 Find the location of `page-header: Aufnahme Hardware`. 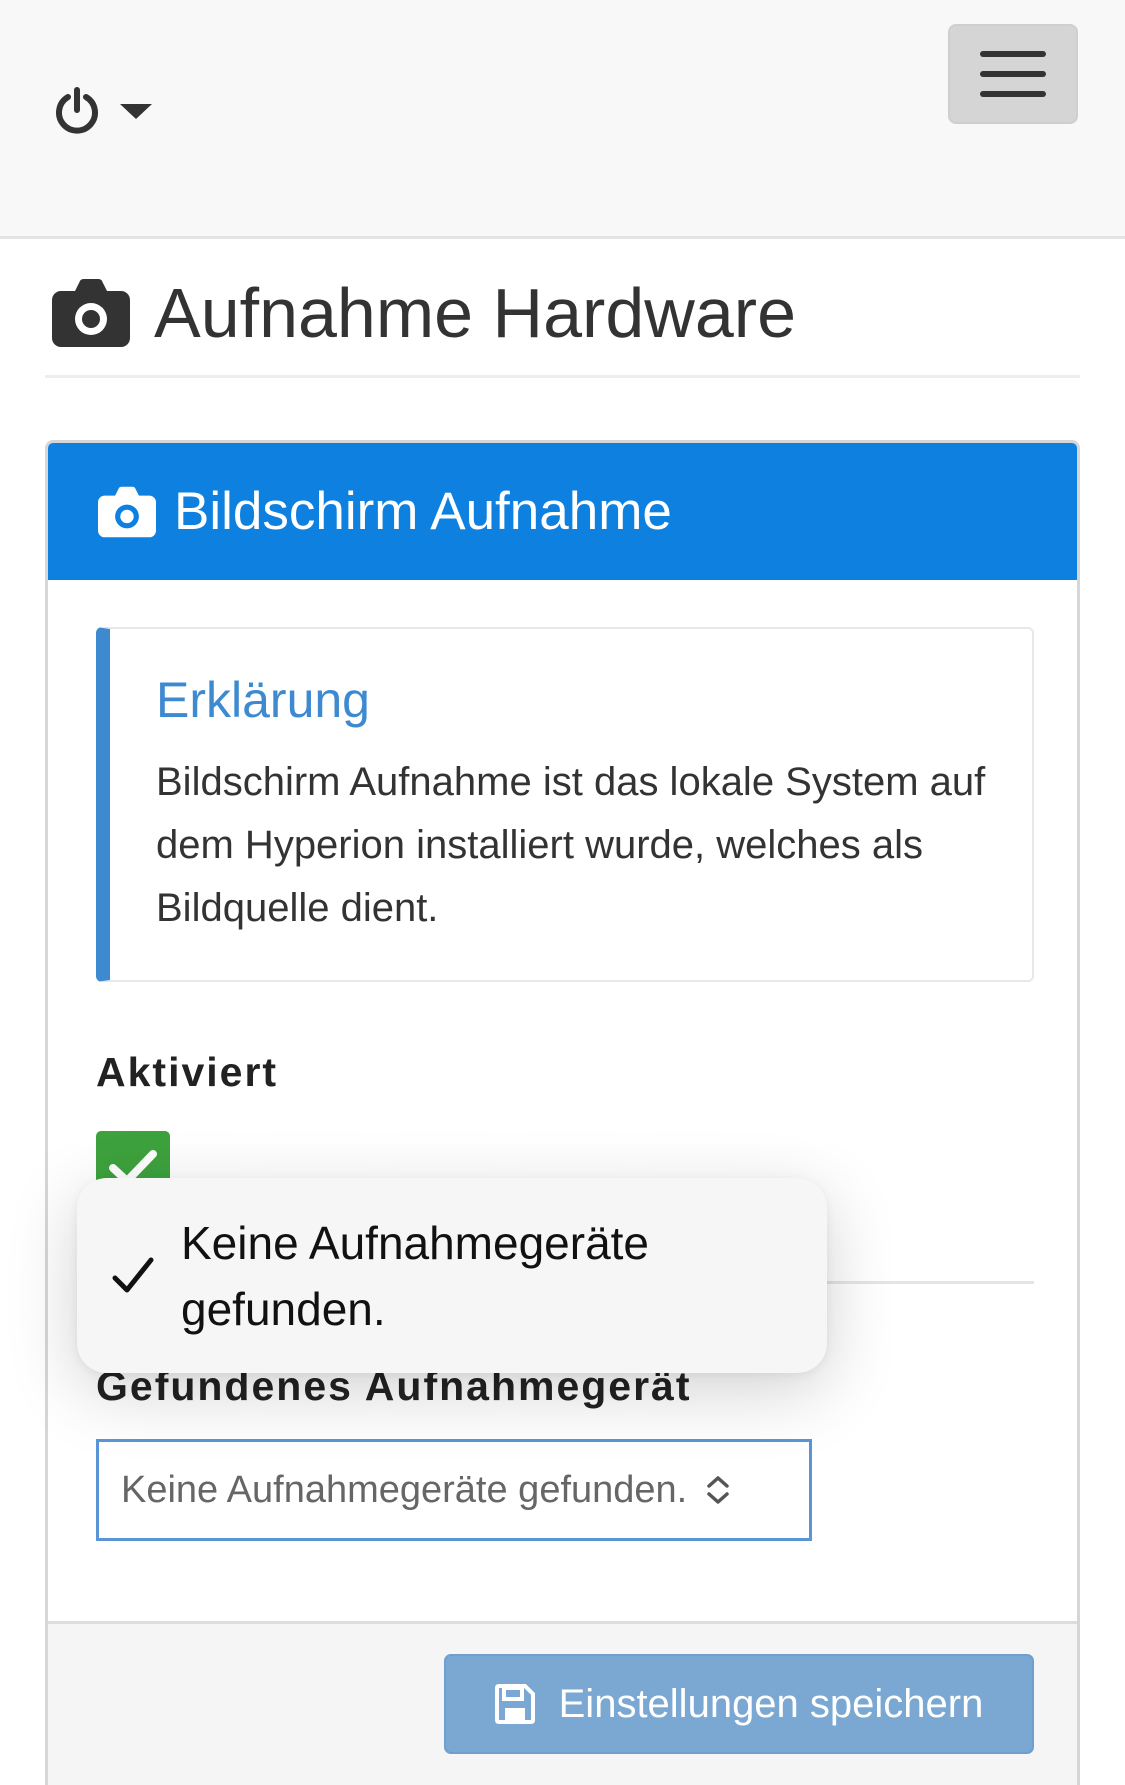

page-header: Aufnahme Hardware is located at coordinates (562, 314).